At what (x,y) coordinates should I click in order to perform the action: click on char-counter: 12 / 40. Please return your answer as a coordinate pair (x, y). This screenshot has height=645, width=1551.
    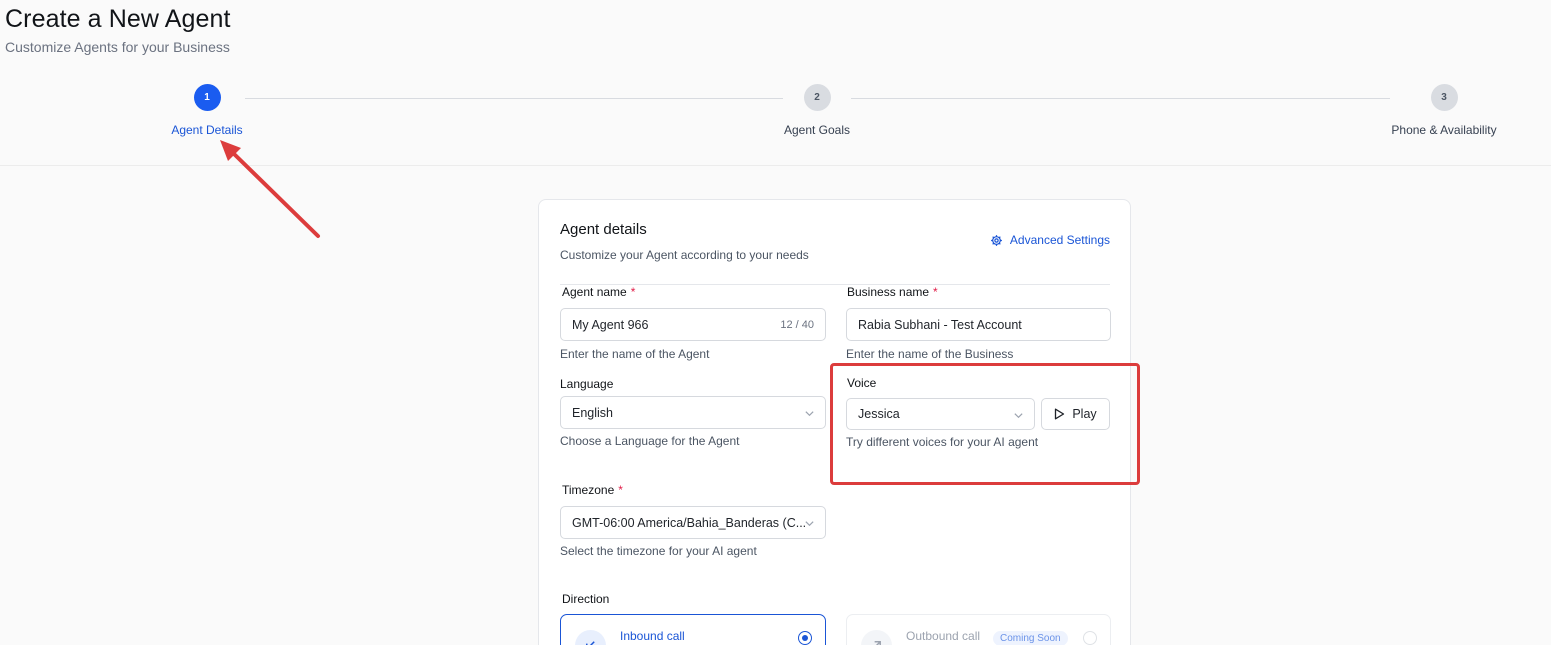
    Looking at the image, I should click on (797, 324).